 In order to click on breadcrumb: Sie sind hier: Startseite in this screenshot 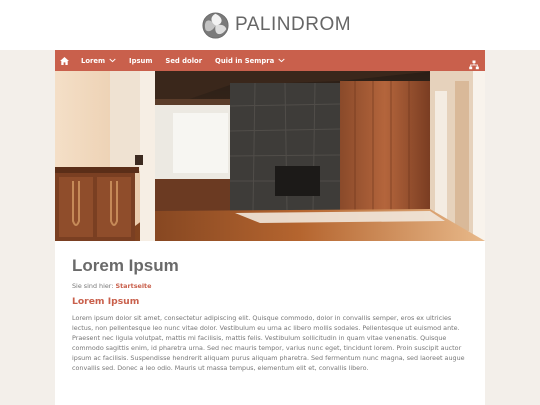, I will do `click(111, 286)`.